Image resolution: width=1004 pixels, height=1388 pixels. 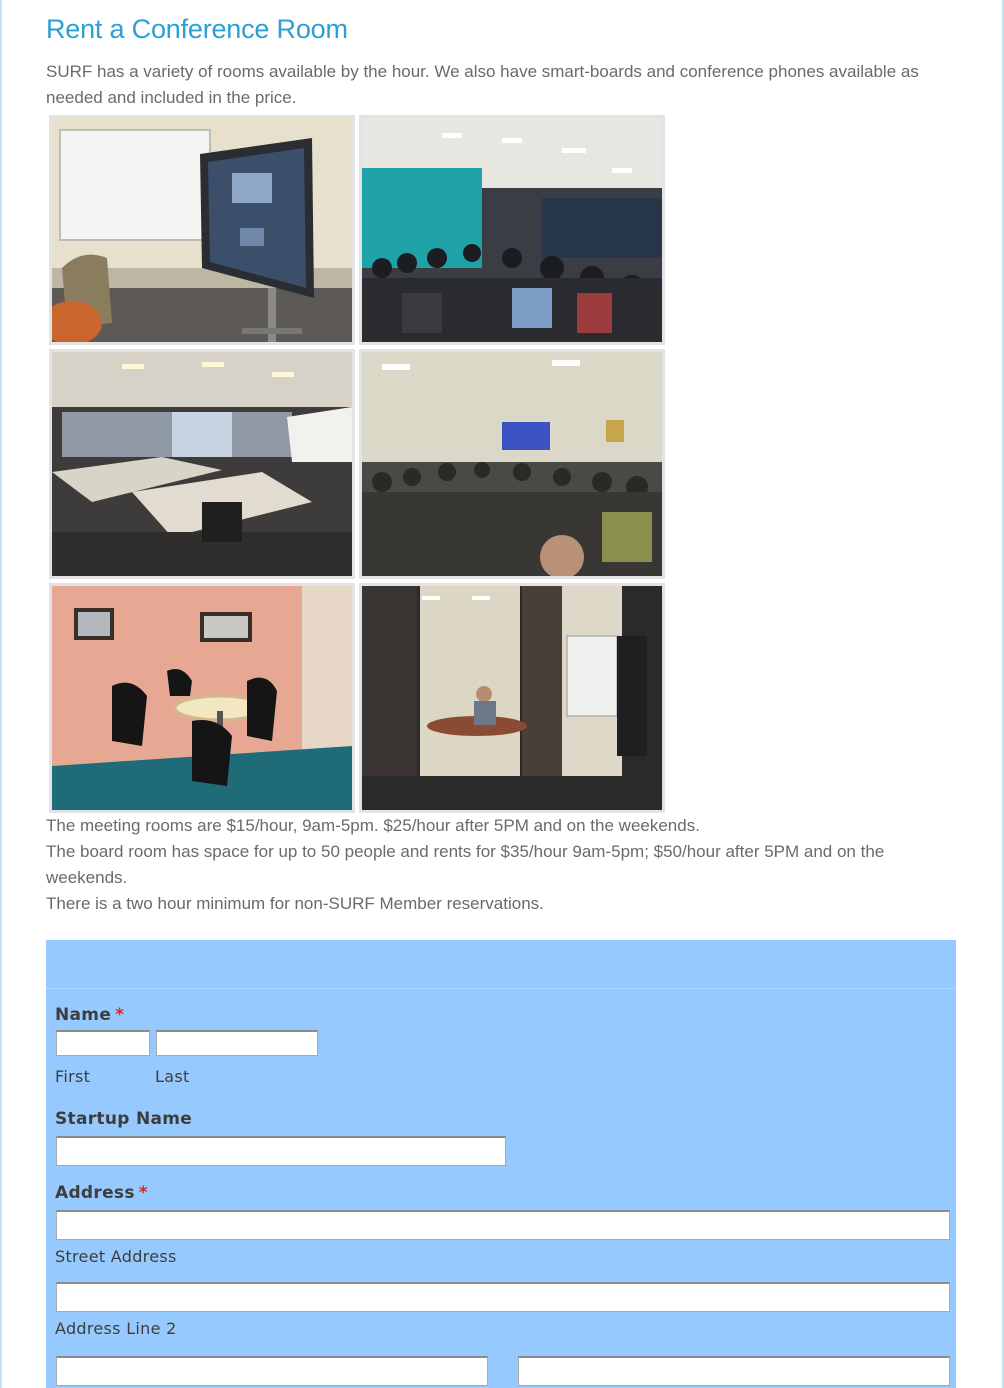 I want to click on state-input, so click(x=734, y=1371).